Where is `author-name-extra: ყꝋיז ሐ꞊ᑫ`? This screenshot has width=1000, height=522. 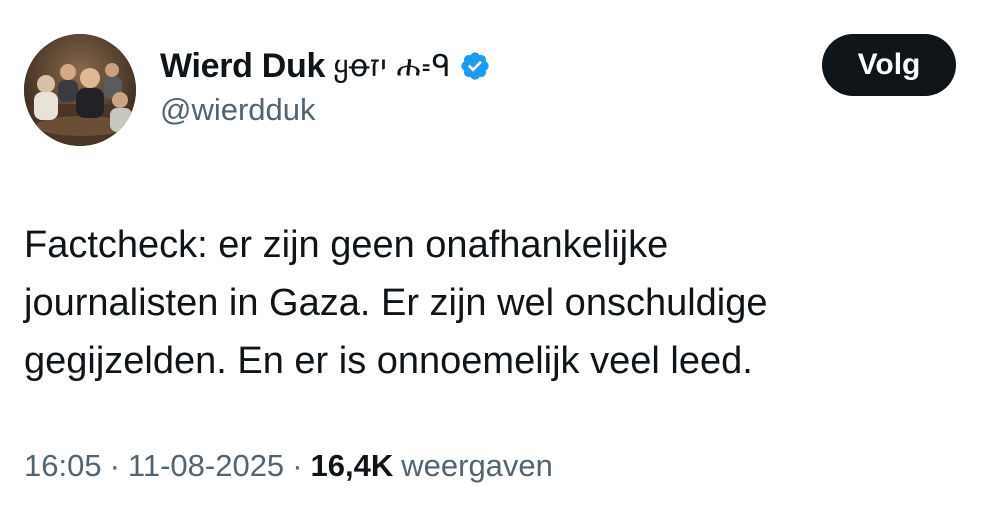 author-name-extra: ყꝋיז ሐ꞊ᑫ is located at coordinates (392, 66).